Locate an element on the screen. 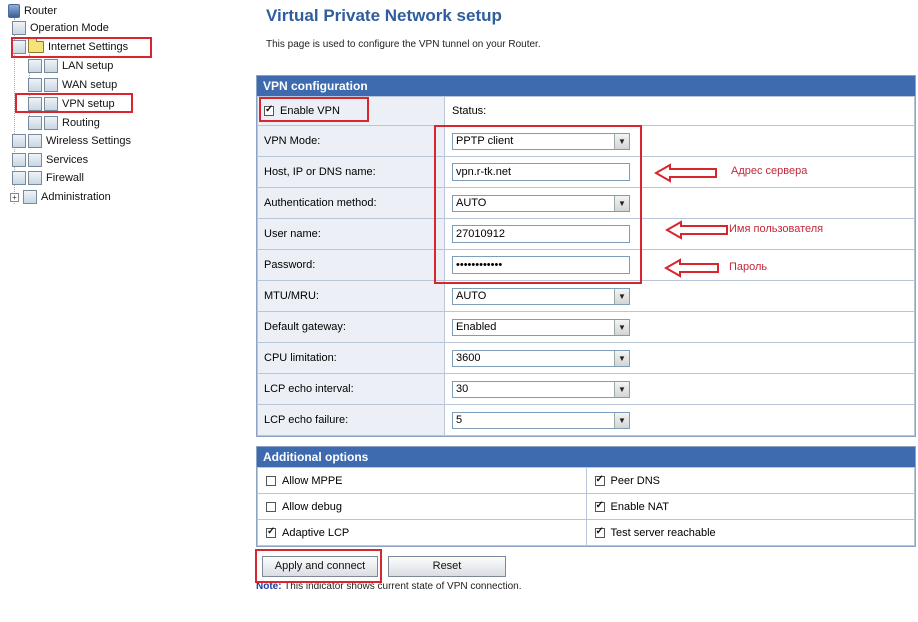 The height and width of the screenshot is (622, 918). form-label: LCP echo failure: is located at coordinates (351, 420).